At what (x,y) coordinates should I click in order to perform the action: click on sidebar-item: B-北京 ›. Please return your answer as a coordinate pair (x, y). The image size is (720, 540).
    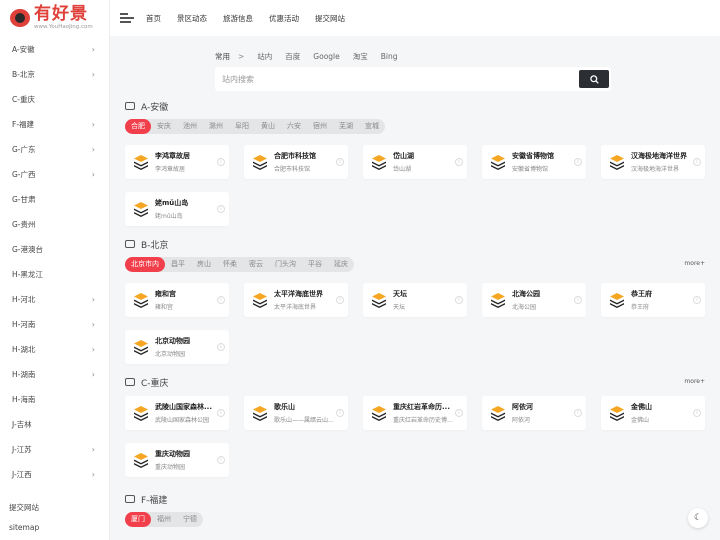
    Looking at the image, I should click on (54, 74).